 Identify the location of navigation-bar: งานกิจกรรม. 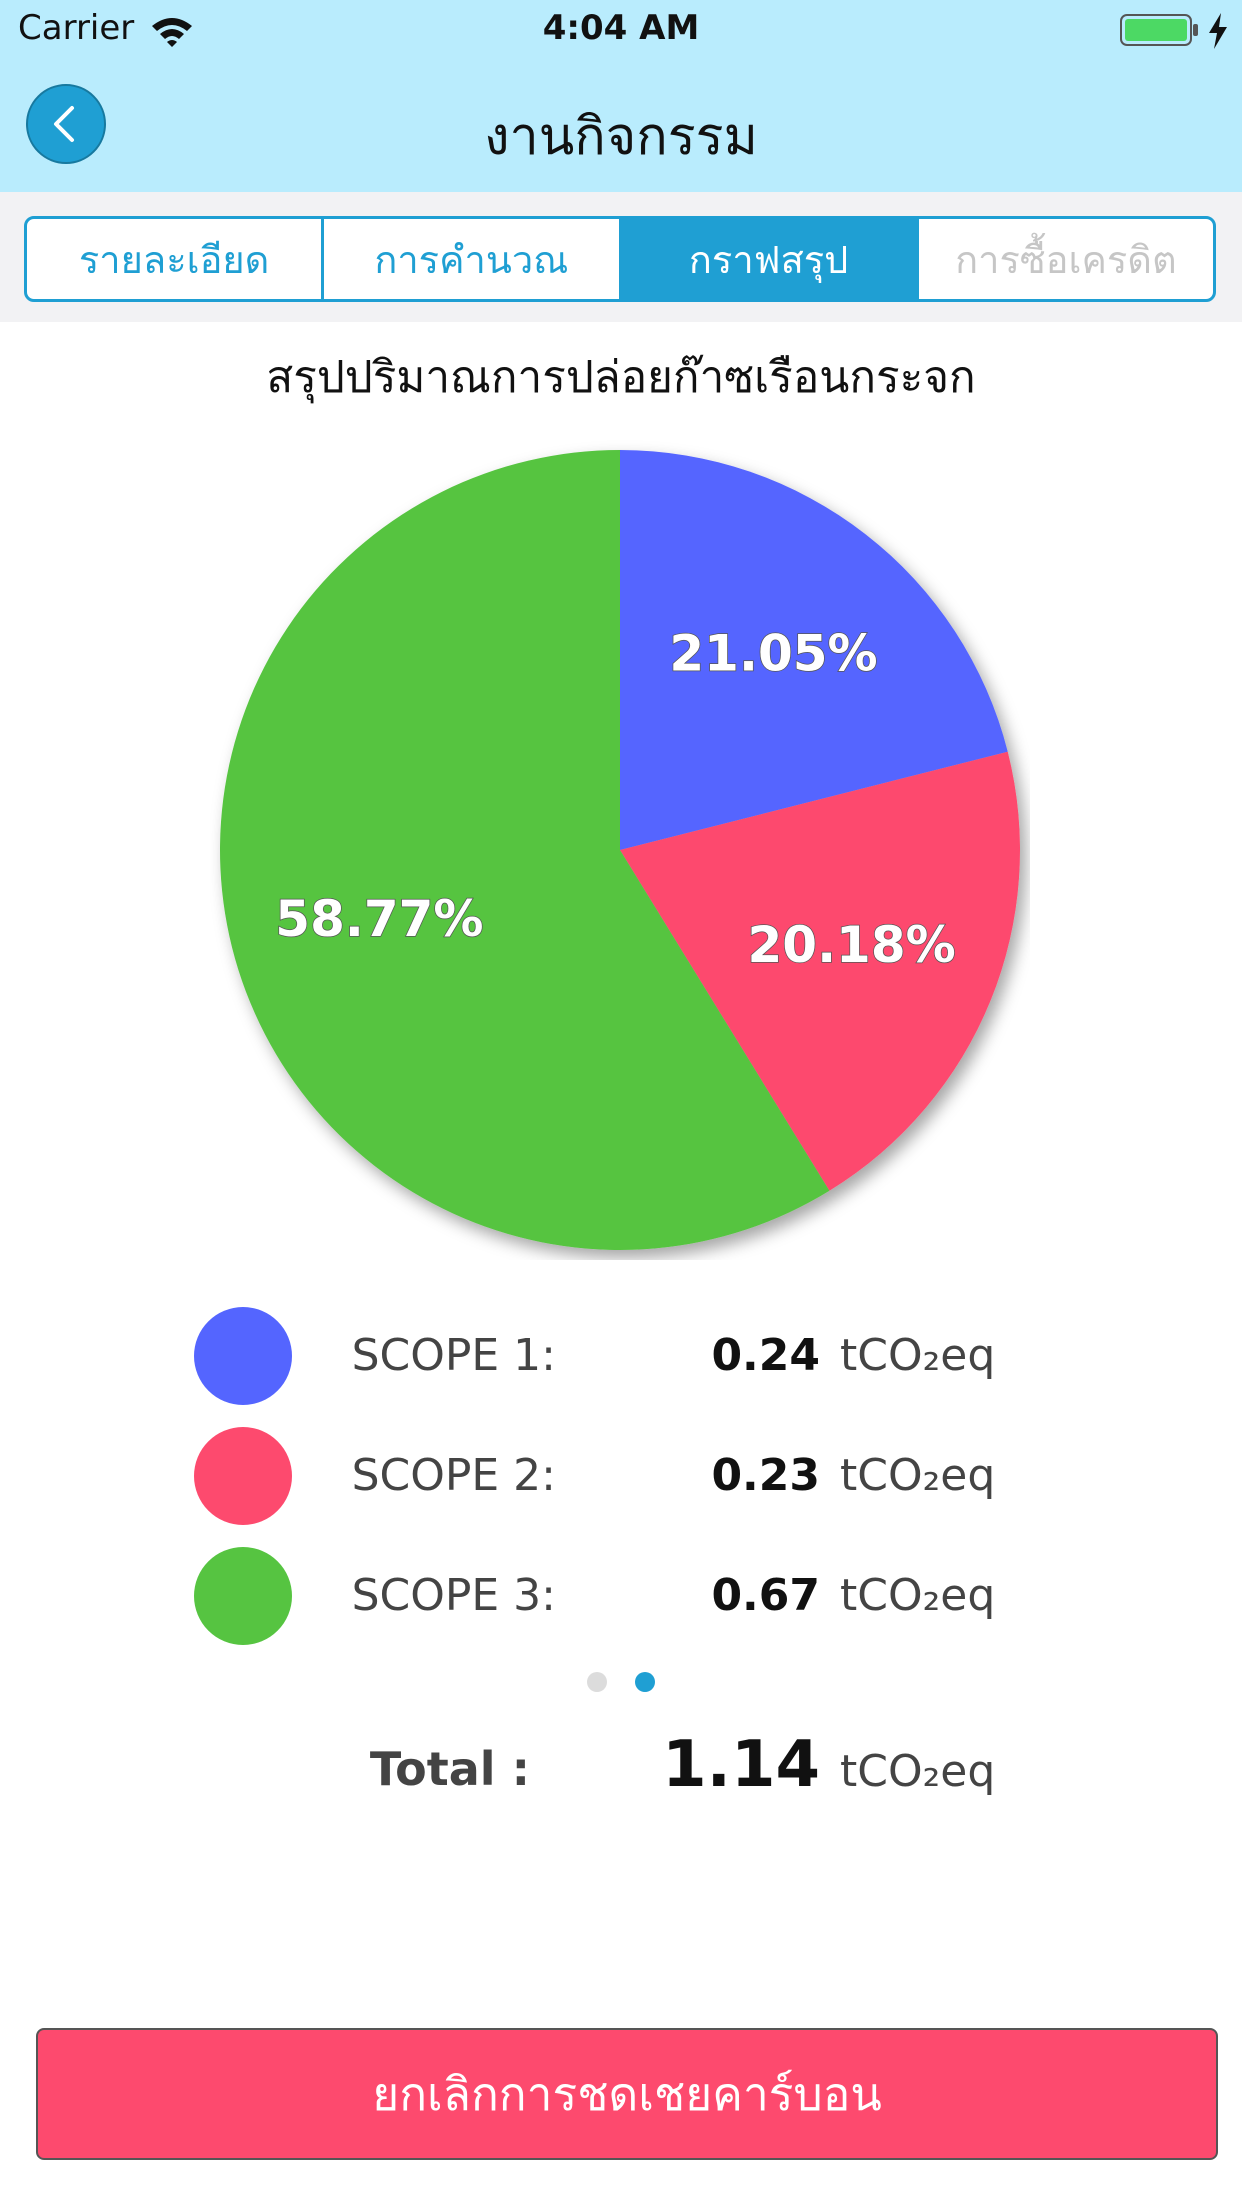
(621, 126).